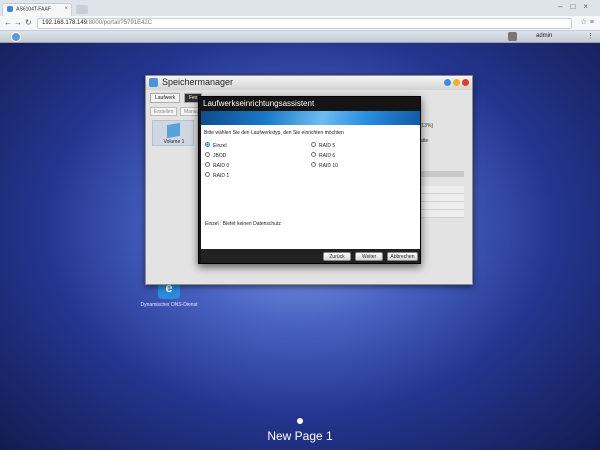  I want to click on back-icon: ←, so click(8, 22).